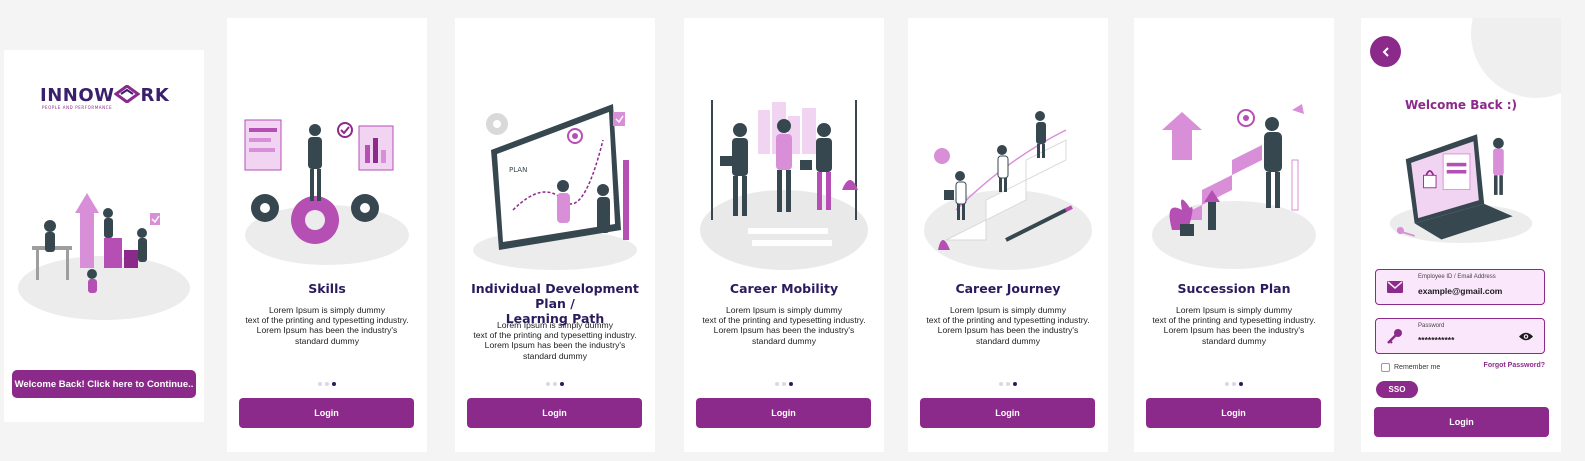 The height and width of the screenshot is (461, 1585). What do you see at coordinates (326, 192) in the screenshot?
I see `skills-illustration` at bounding box center [326, 192].